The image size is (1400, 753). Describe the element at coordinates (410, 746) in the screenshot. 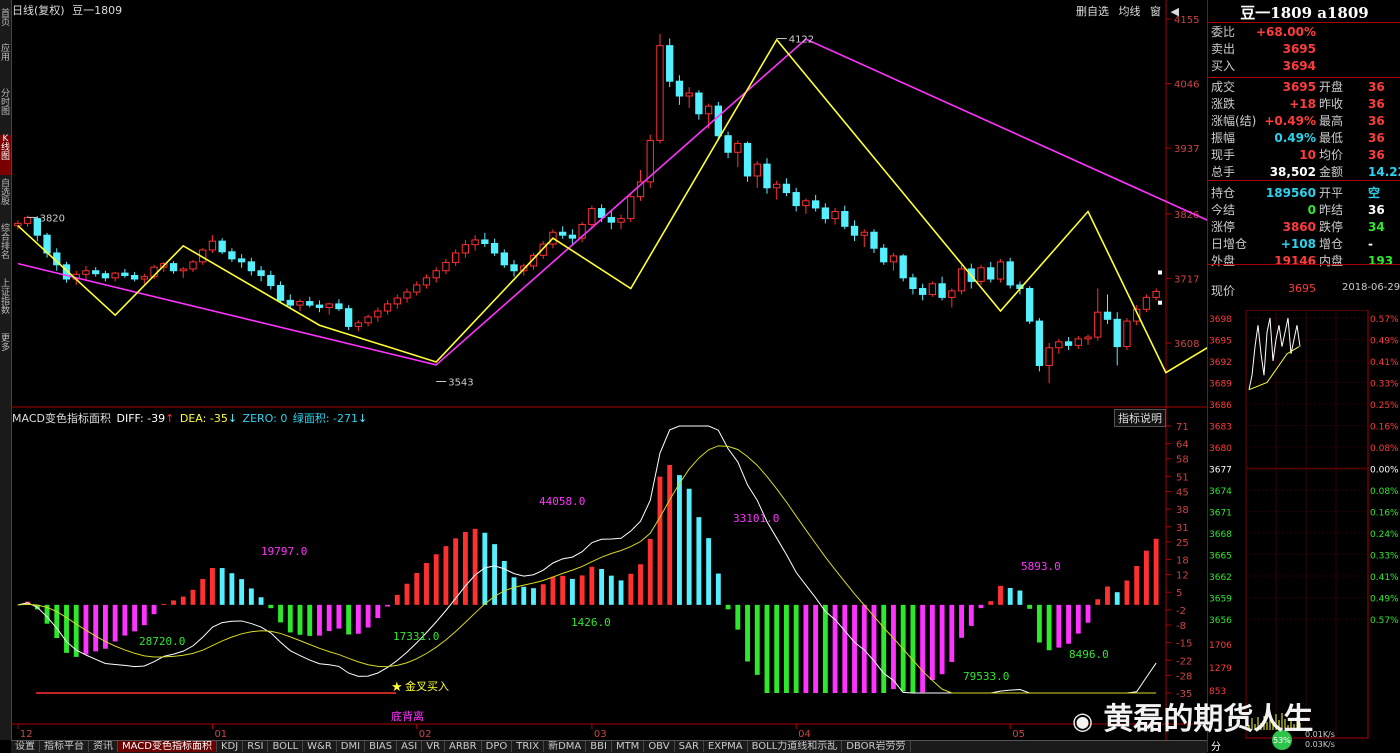

I see `indicator-tab-10: ASI` at that location.